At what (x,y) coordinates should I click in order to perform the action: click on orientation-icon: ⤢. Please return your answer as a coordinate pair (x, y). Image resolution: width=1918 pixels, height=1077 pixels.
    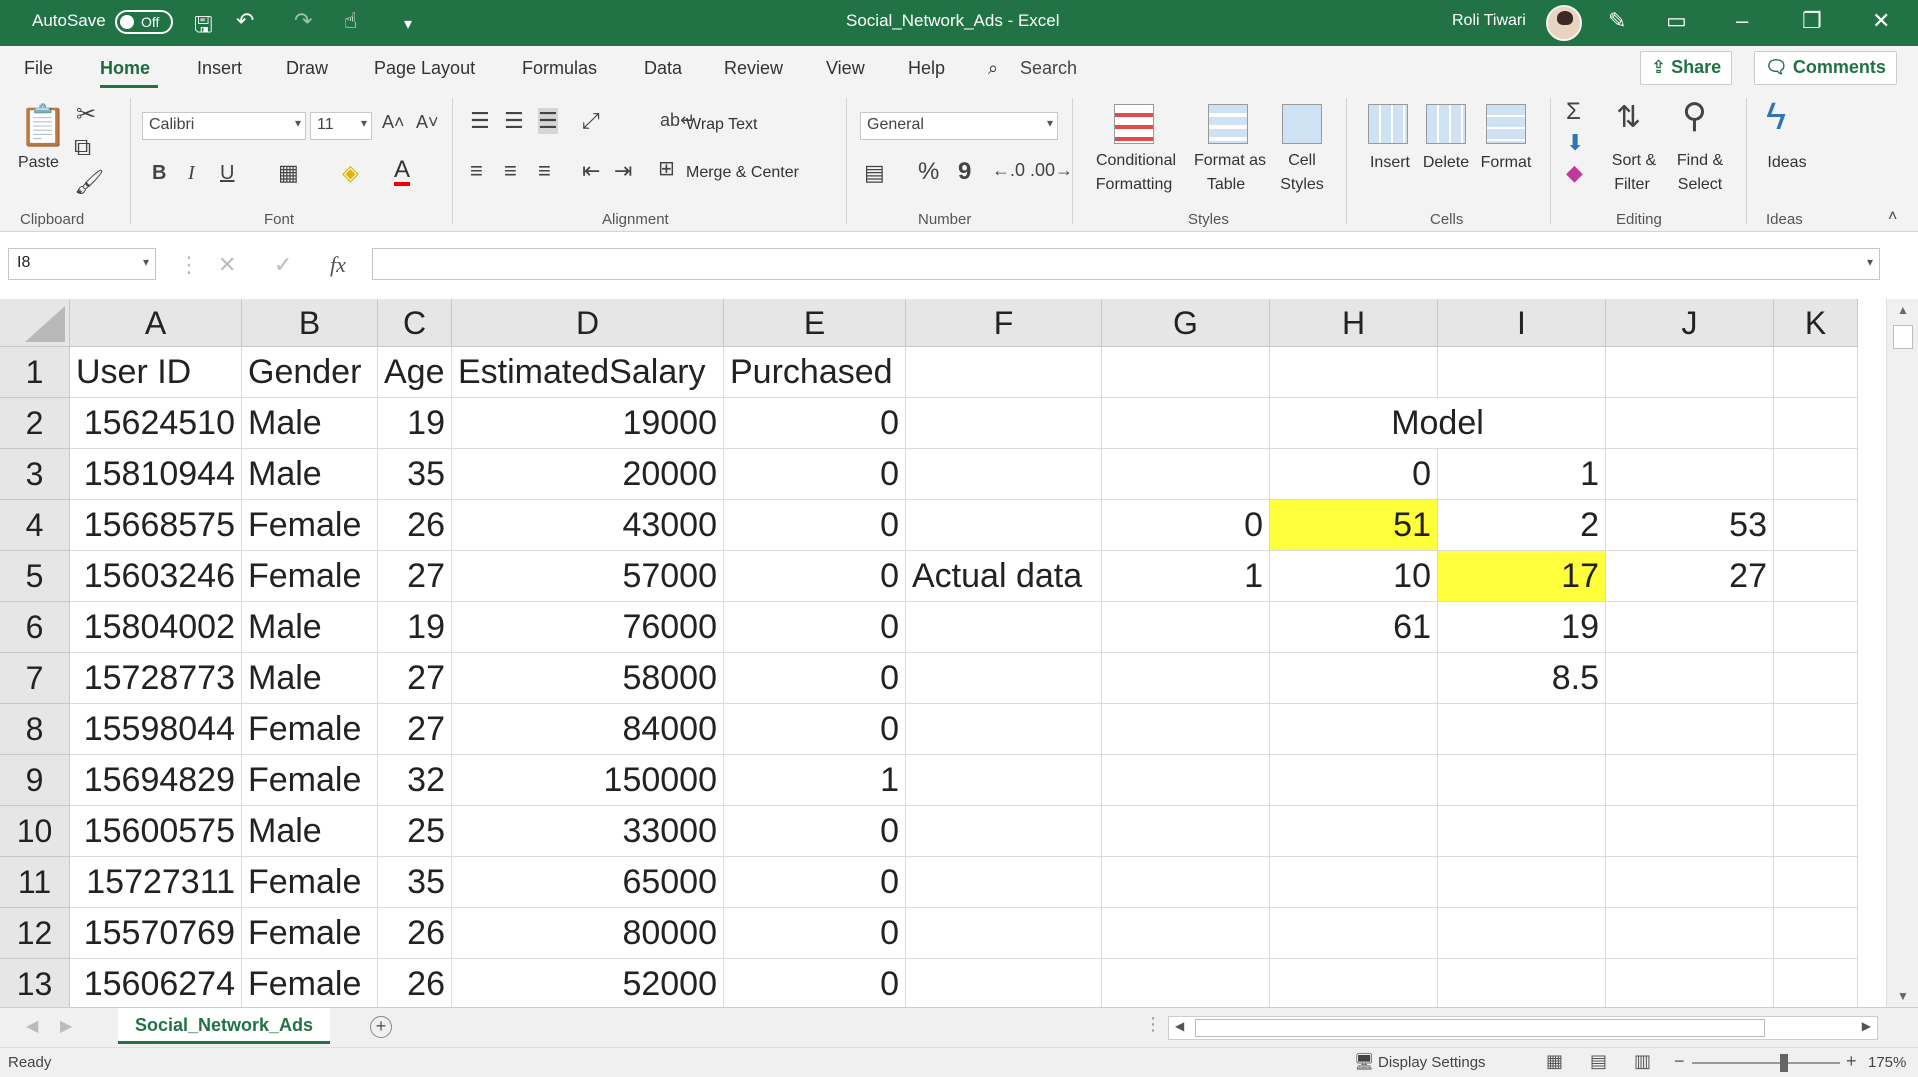
    Looking at the image, I should click on (591, 121).